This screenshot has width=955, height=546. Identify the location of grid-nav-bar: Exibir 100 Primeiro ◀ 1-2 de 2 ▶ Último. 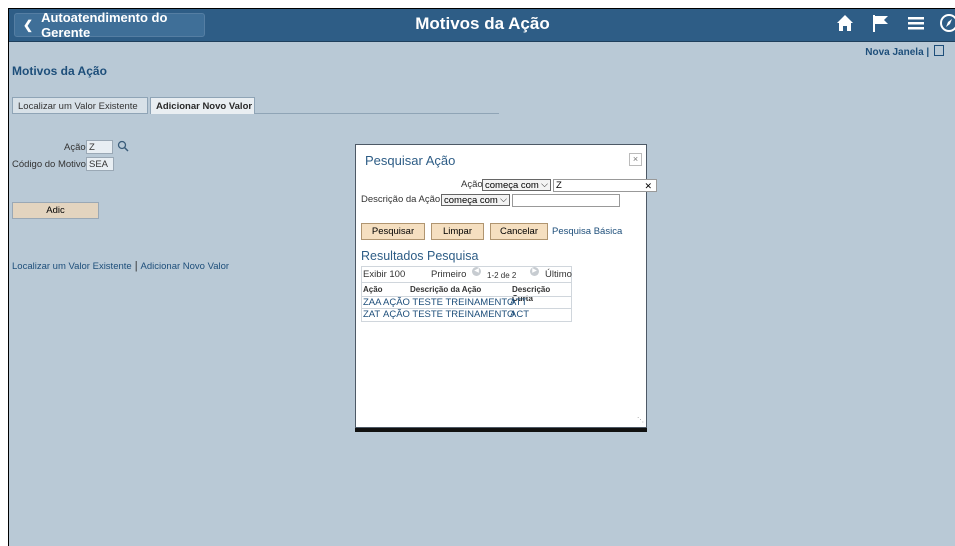
(466, 274).